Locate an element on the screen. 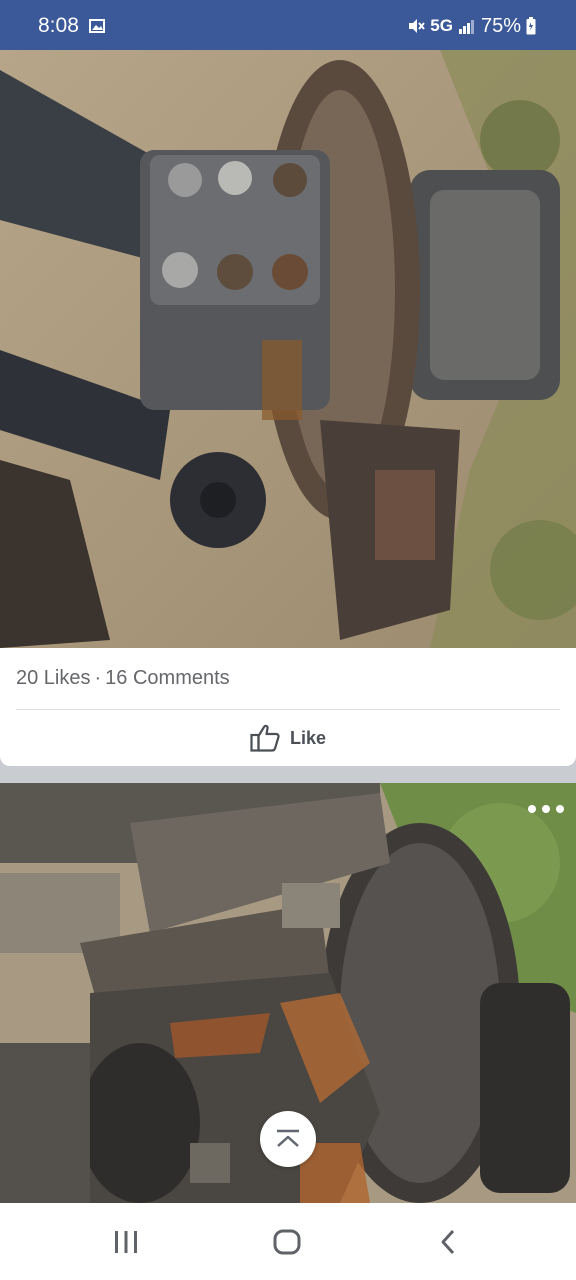  status-icons: 5G 75% is located at coordinates (471, 26).